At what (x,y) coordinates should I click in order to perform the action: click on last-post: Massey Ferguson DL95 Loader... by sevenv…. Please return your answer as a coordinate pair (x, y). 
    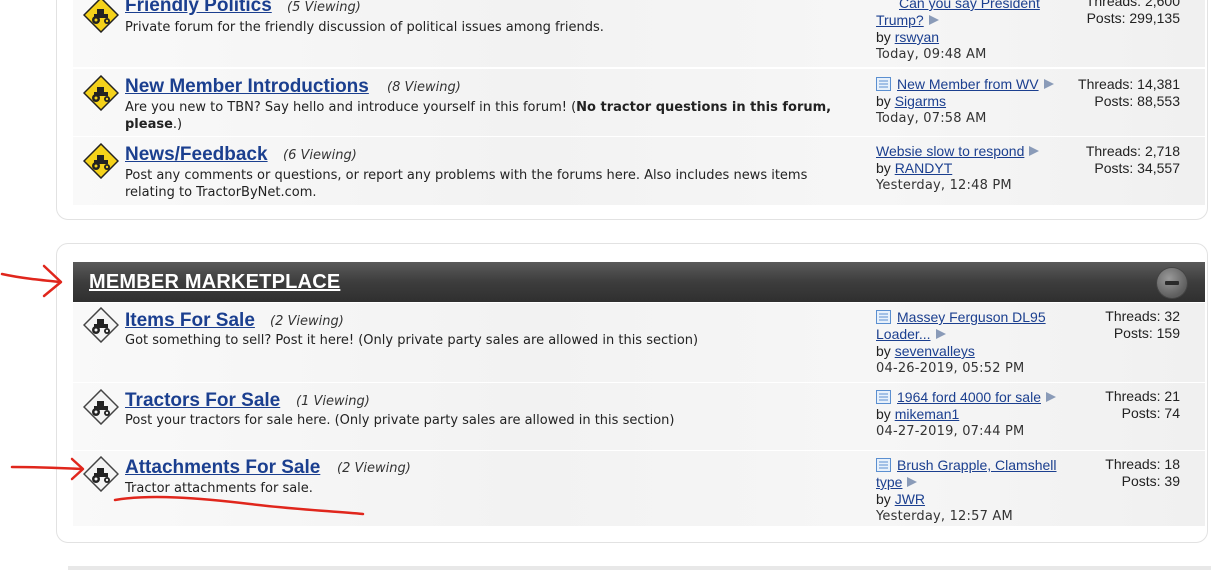
    Looking at the image, I should click on (973, 343).